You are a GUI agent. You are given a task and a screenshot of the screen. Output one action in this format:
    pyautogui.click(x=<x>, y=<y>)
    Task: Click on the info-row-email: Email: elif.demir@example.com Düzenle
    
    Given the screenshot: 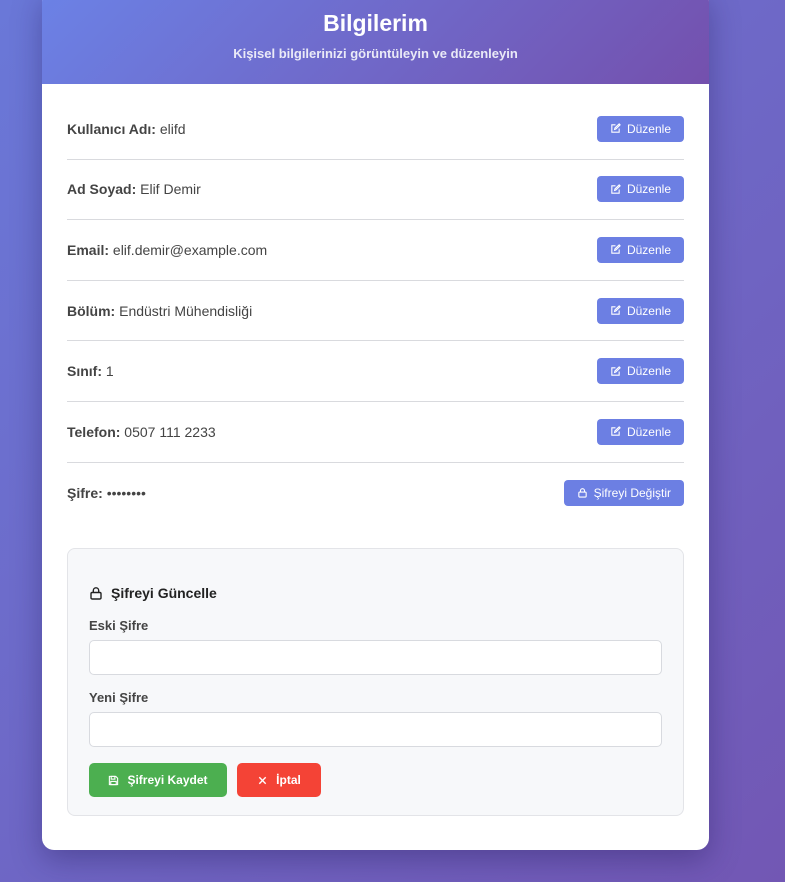 What is the action you would take?
    pyautogui.click(x=375, y=250)
    